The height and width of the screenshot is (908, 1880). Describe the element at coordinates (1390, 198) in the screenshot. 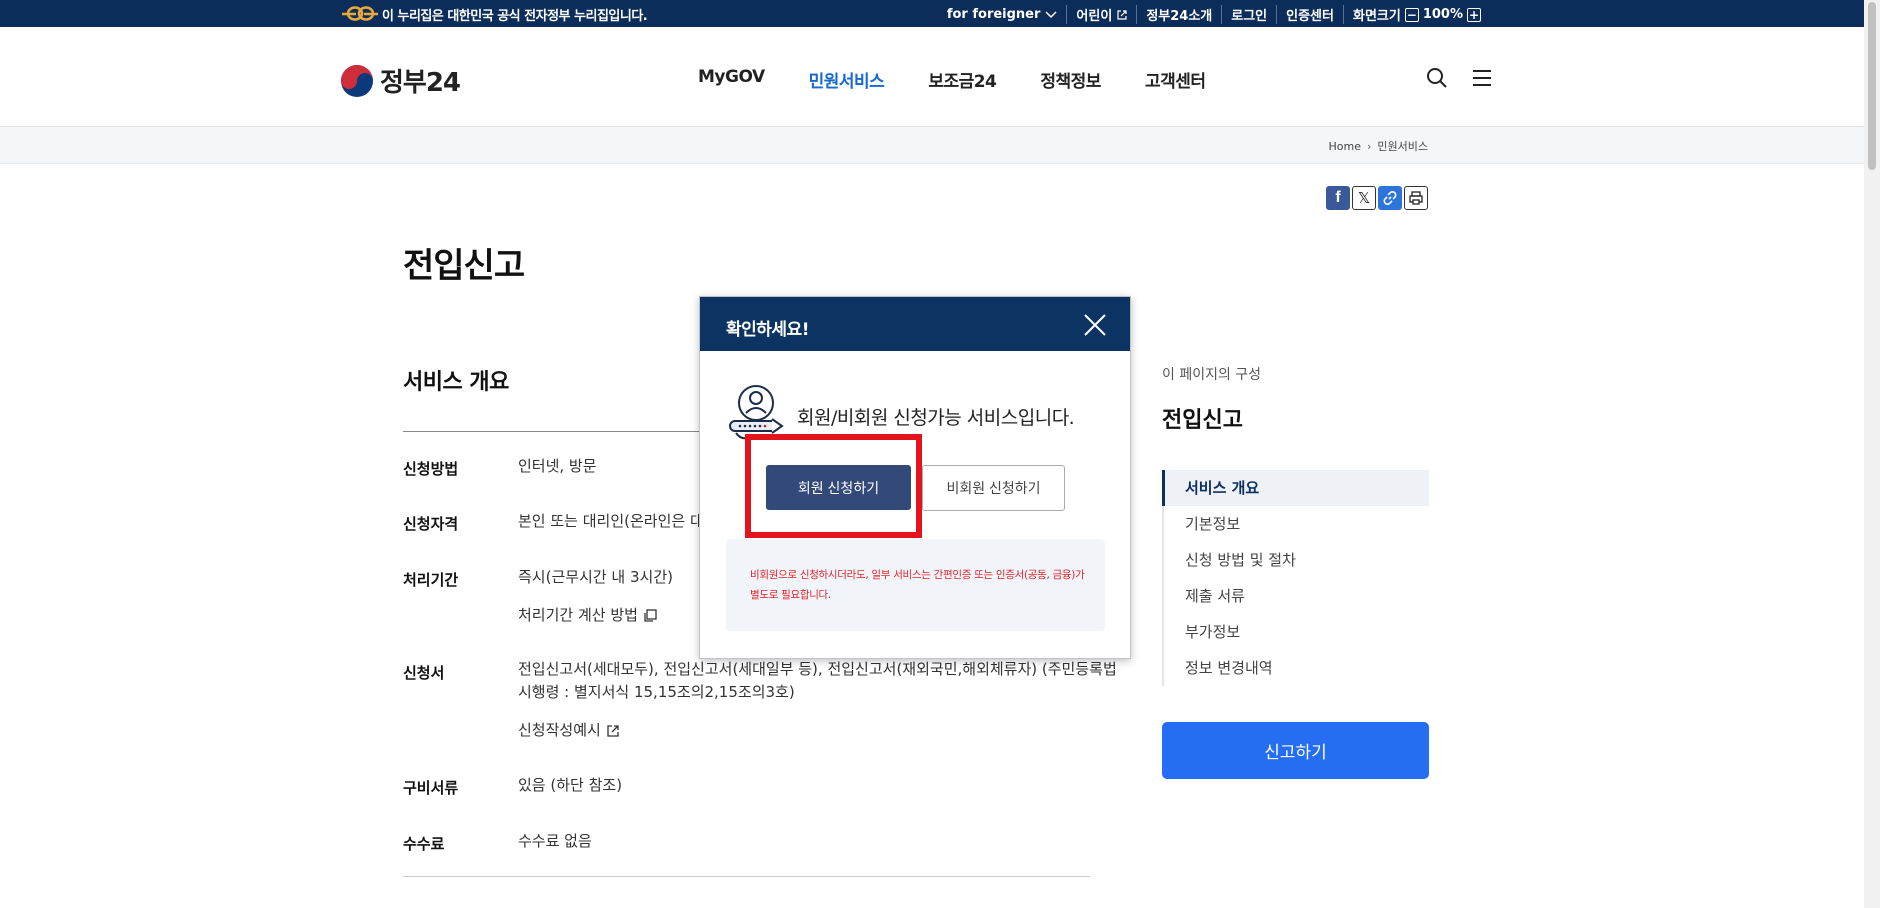

I see `link-copy-icon` at that location.